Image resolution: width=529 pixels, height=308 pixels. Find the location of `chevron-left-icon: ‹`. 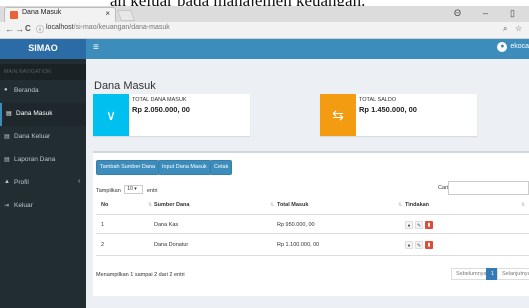

chevron-left-icon: ‹ is located at coordinates (79, 181).